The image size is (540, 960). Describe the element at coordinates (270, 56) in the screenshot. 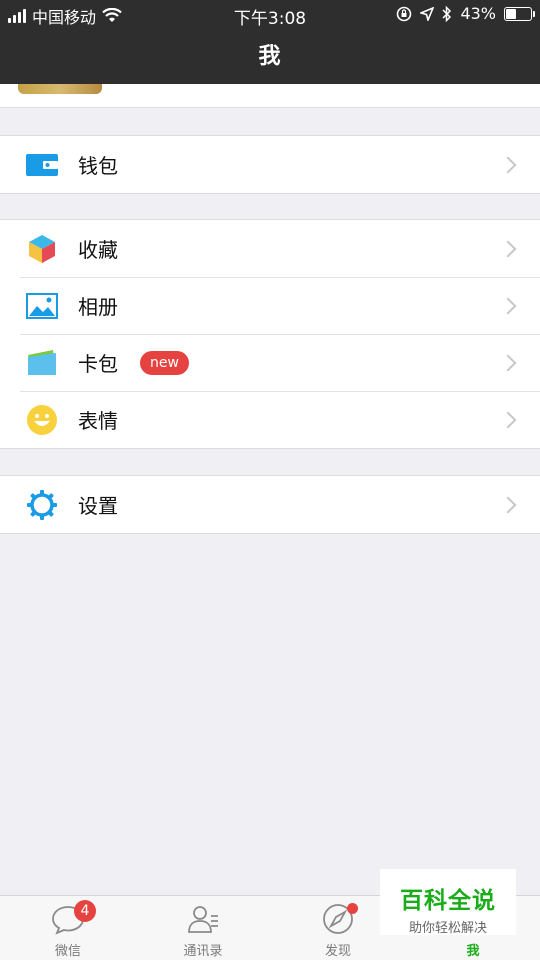

I see `page-title: 我` at that location.